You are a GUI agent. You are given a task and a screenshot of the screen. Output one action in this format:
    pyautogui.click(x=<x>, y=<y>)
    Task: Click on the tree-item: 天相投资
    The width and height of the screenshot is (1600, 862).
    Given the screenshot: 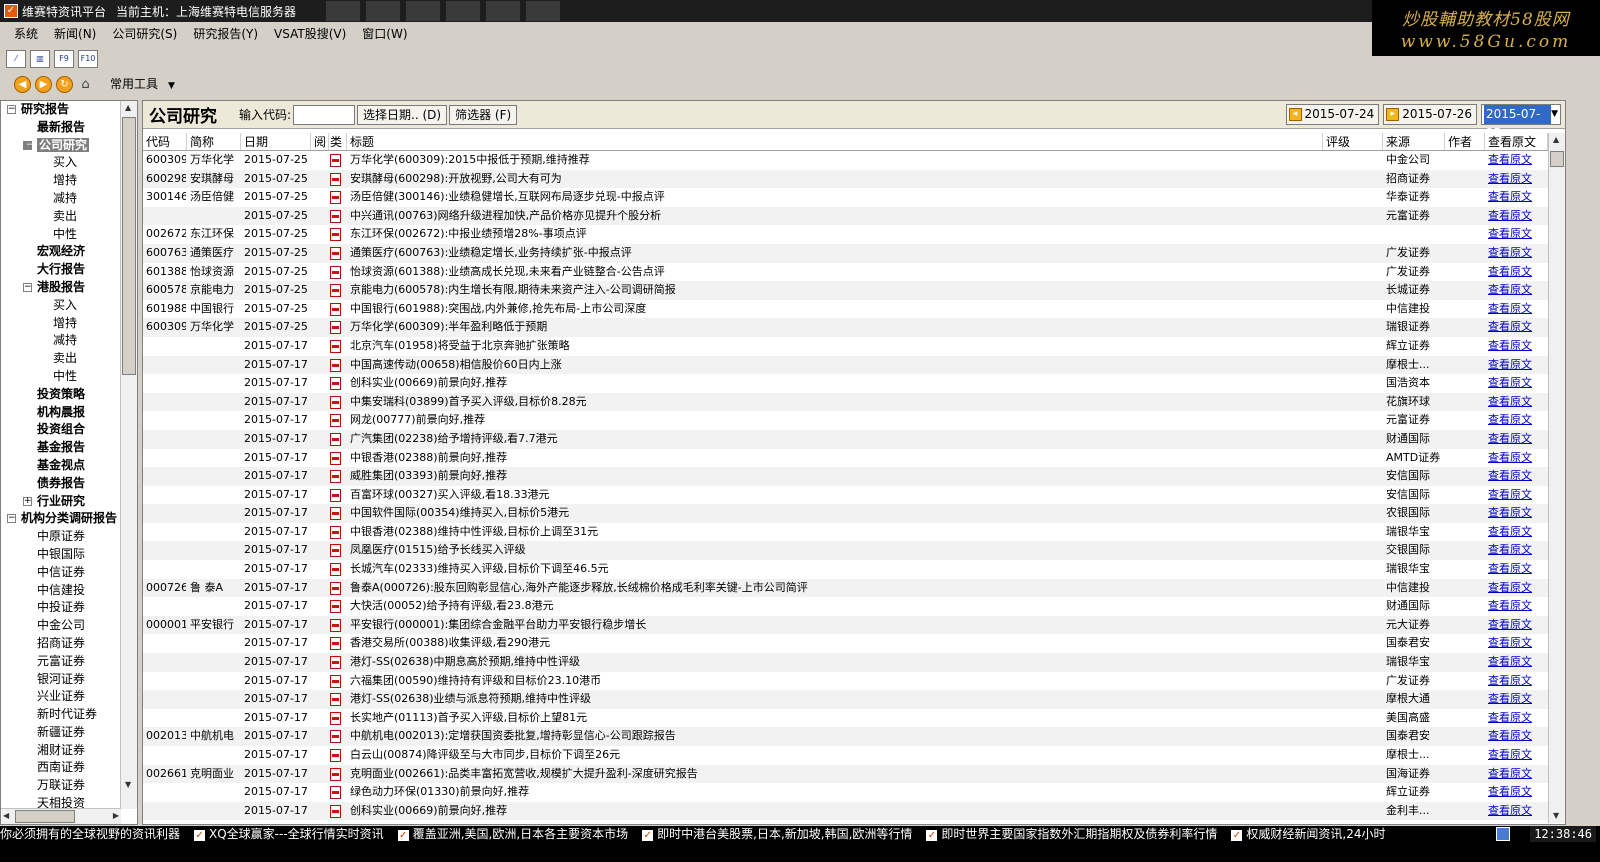 What is the action you would take?
    pyautogui.click(x=61, y=802)
    